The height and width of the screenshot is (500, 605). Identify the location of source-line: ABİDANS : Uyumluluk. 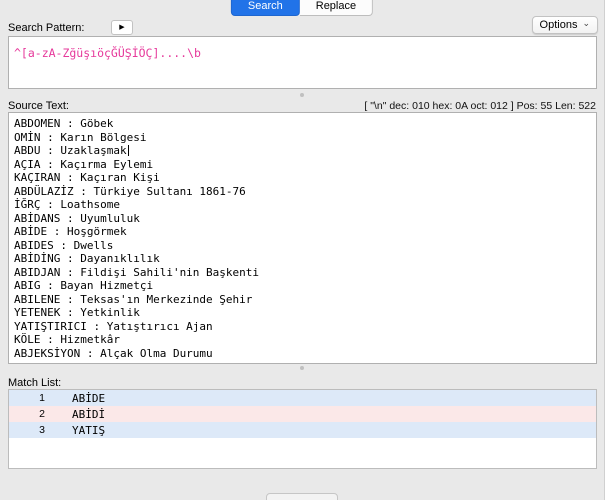
(77, 218).